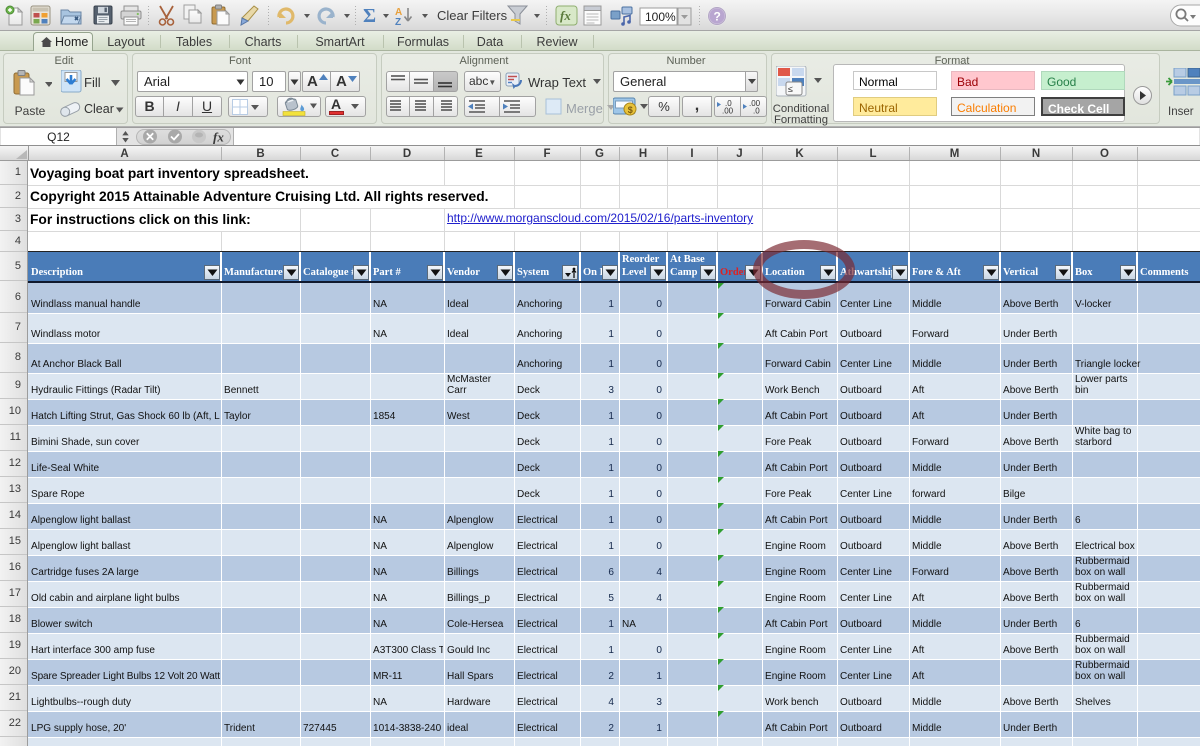 This screenshot has height=746, width=1200. Describe the element at coordinates (728, 111) in the screenshot. I see `svg-text: .00` at that location.